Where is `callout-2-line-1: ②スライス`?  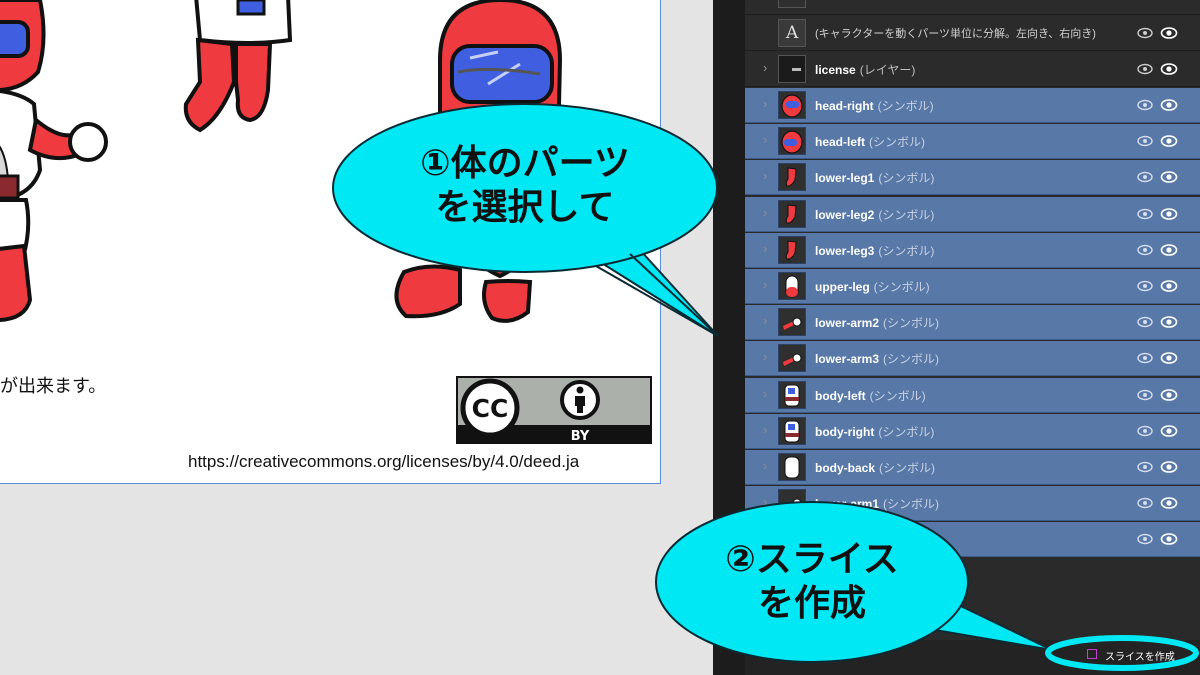 callout-2-line-1: ②スライス is located at coordinates (812, 559).